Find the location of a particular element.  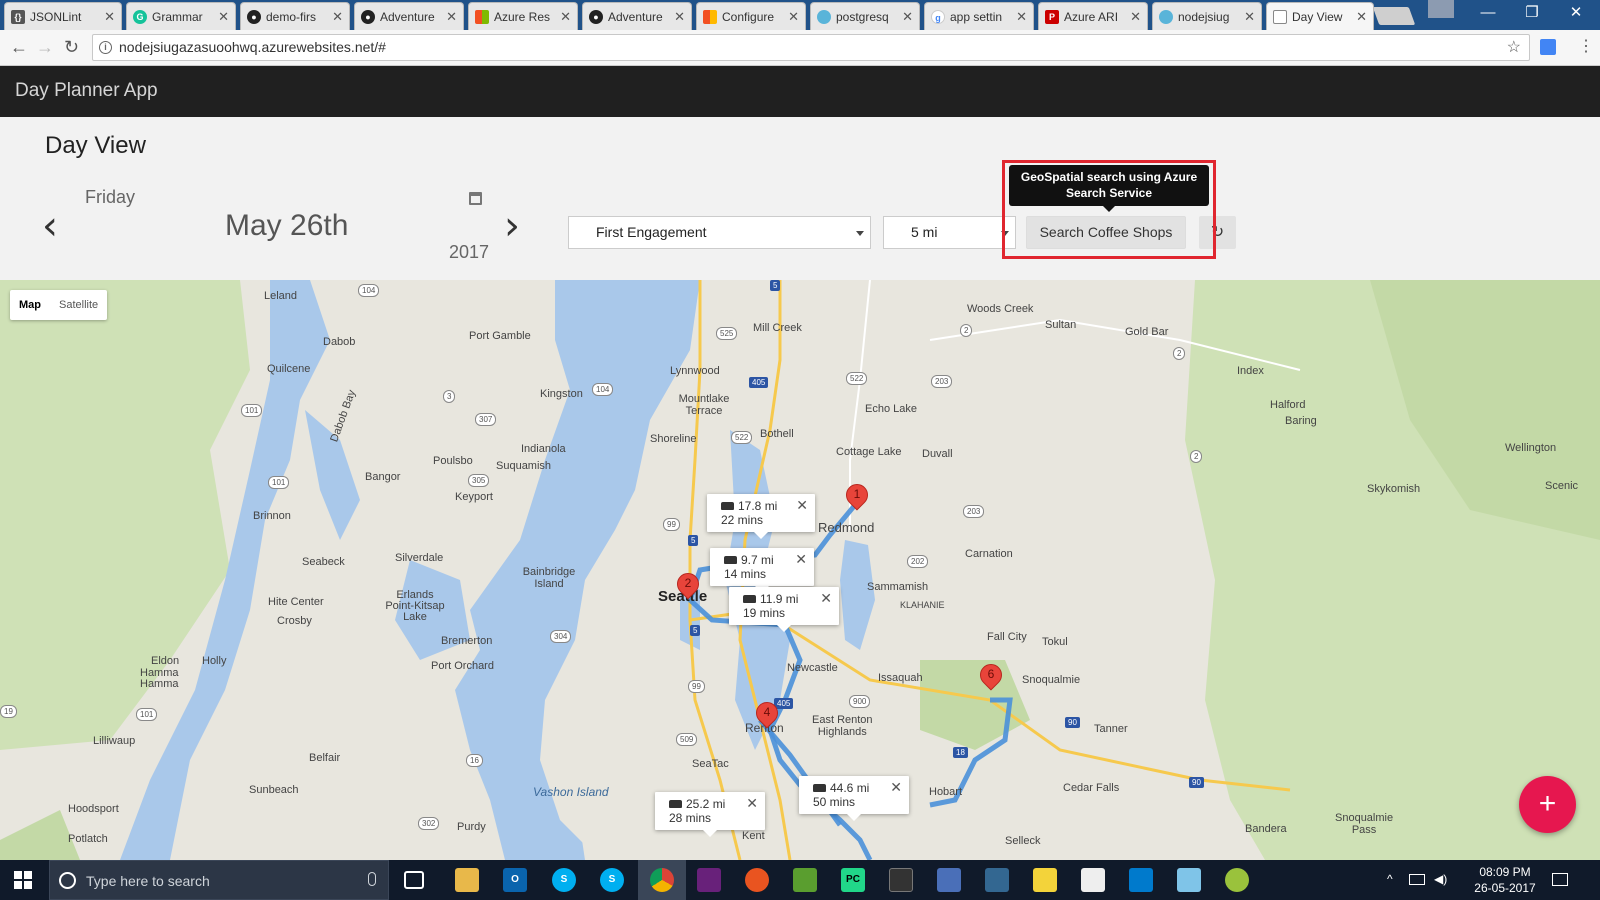

paint-icon is located at coordinates (1237, 880).